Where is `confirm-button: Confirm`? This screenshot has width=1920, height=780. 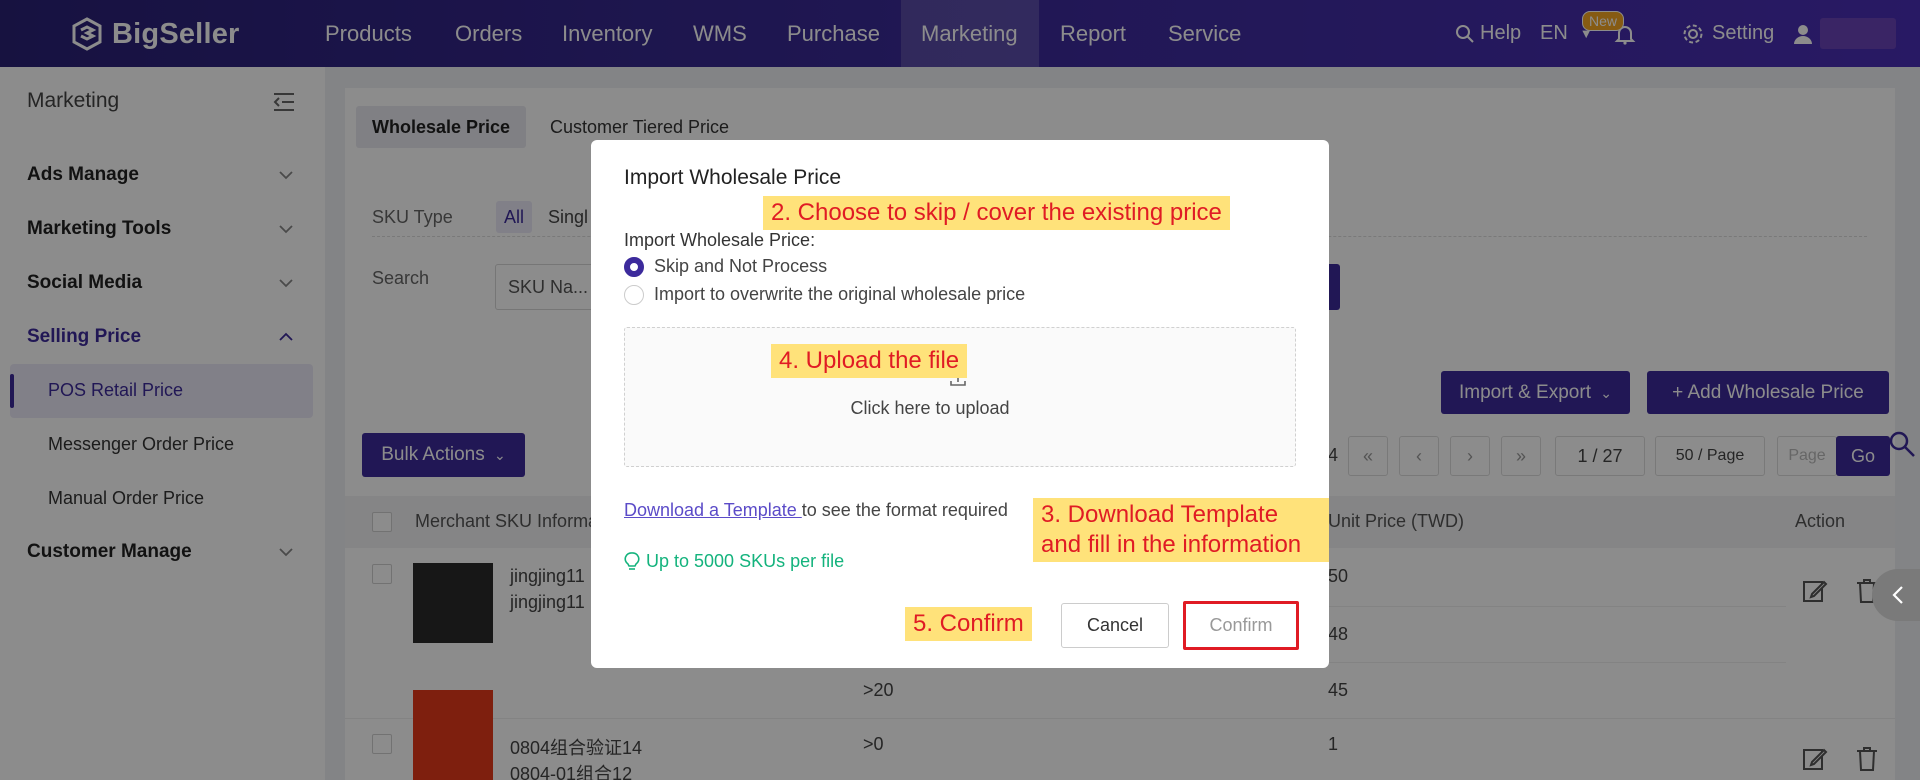 confirm-button: Confirm is located at coordinates (1241, 625).